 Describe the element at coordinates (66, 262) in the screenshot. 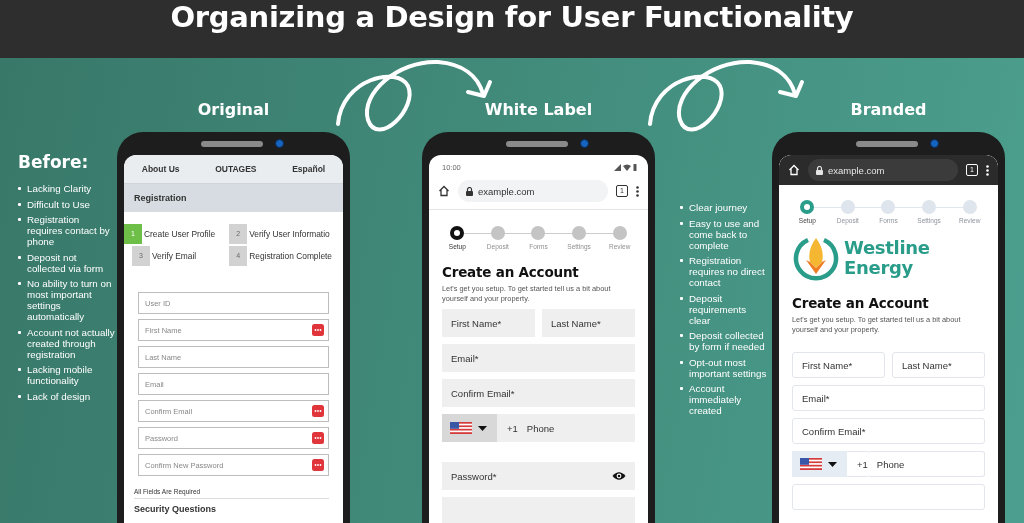

I see `list-text: Deposit not collected via form` at that location.